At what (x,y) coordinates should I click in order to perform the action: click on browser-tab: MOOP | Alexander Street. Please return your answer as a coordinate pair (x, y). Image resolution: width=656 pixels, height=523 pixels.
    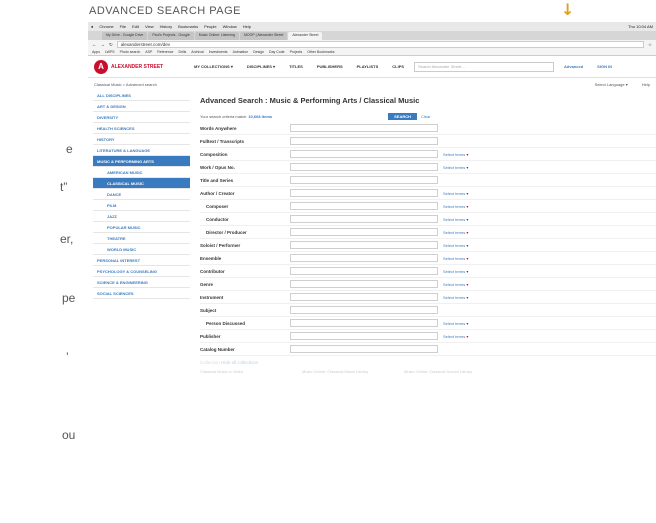
    Looking at the image, I should click on (263, 36).